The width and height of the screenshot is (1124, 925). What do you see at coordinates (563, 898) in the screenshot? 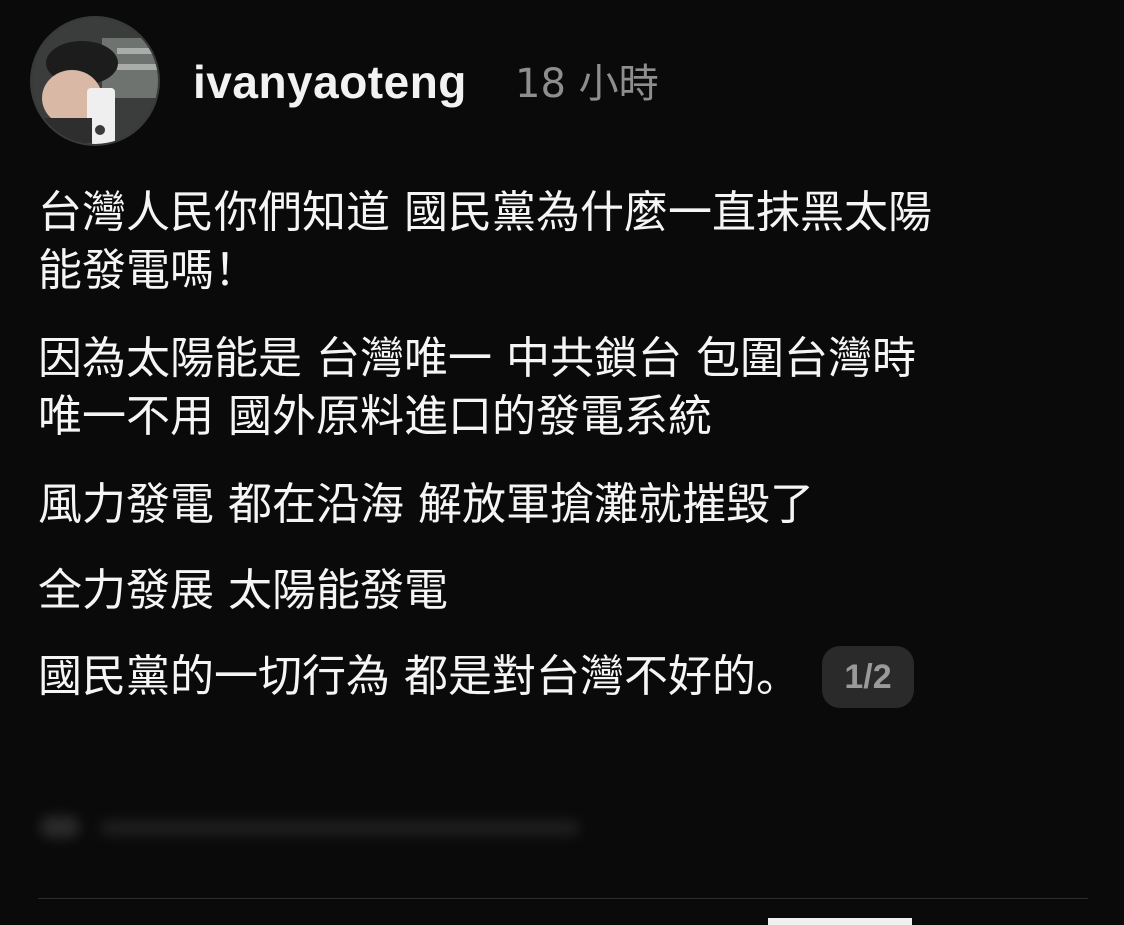
I see `divider` at bounding box center [563, 898].